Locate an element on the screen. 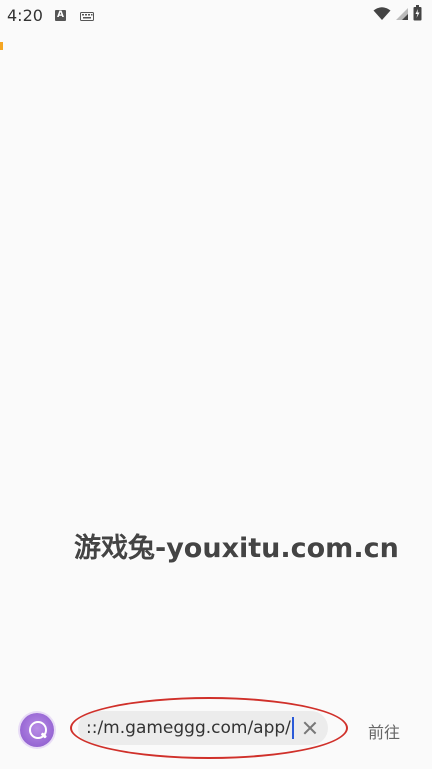 The height and width of the screenshot is (769, 432). url-input: ::/m.gameggg.com/app/ is located at coordinates (203, 728).